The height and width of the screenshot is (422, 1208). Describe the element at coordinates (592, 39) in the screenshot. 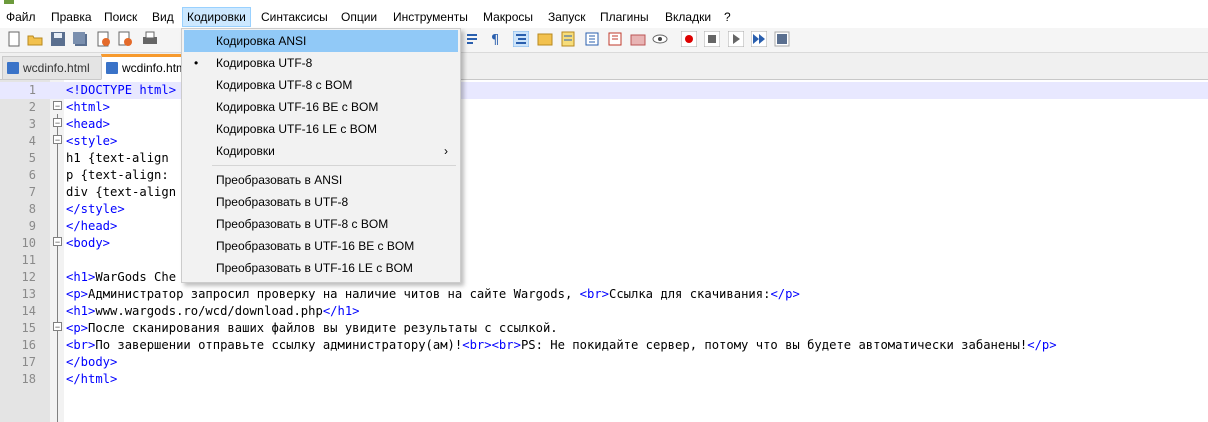

I see `function-list-icon` at that location.